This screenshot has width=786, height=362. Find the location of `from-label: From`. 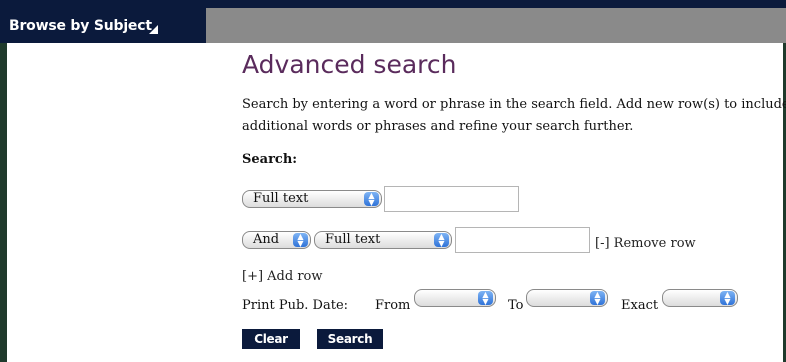

from-label: From is located at coordinates (393, 305).